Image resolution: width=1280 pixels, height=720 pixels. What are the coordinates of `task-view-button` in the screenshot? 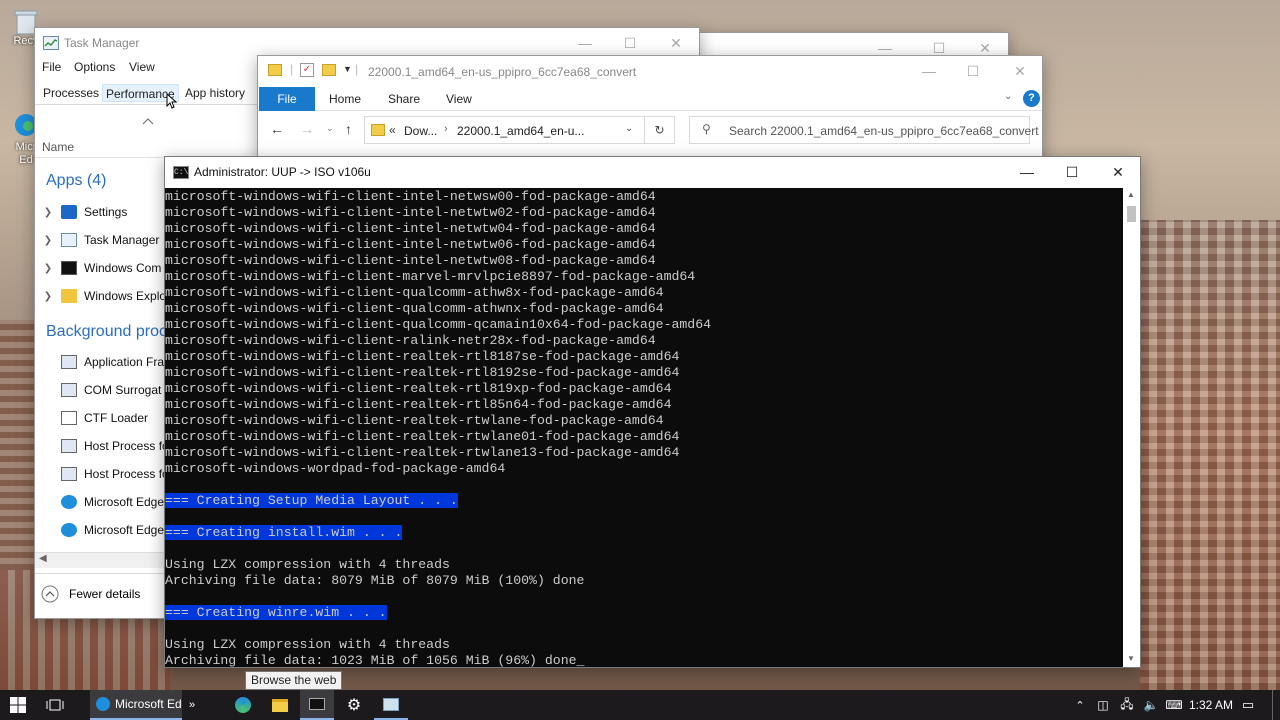 It's located at (55, 705).